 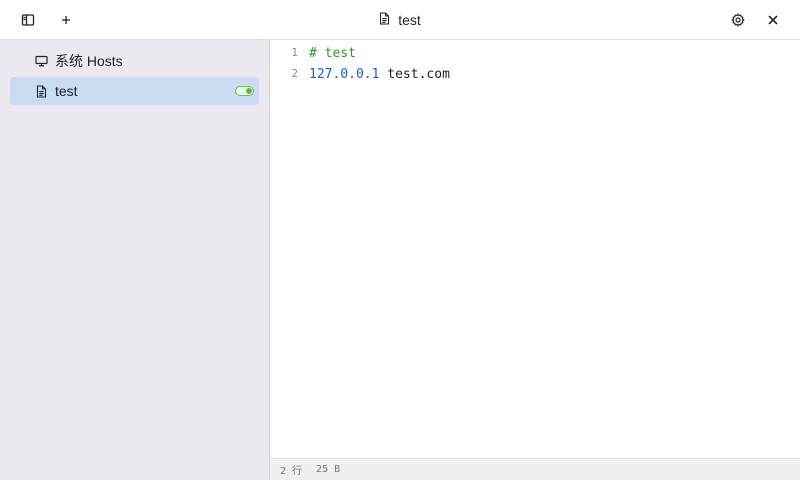 I want to click on close-button, so click(x=773, y=20).